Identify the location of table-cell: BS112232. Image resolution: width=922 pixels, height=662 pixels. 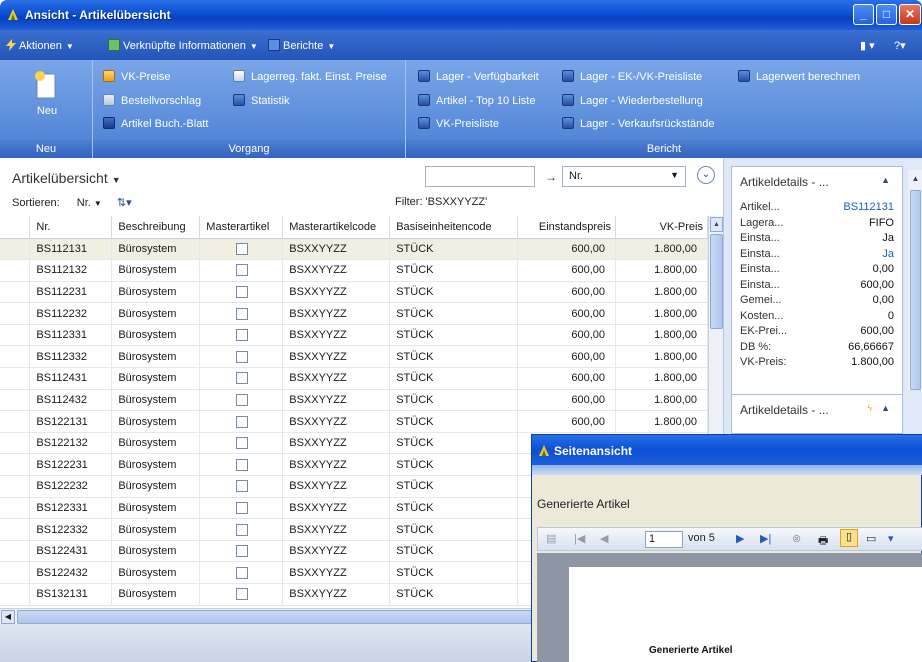
(71, 313).